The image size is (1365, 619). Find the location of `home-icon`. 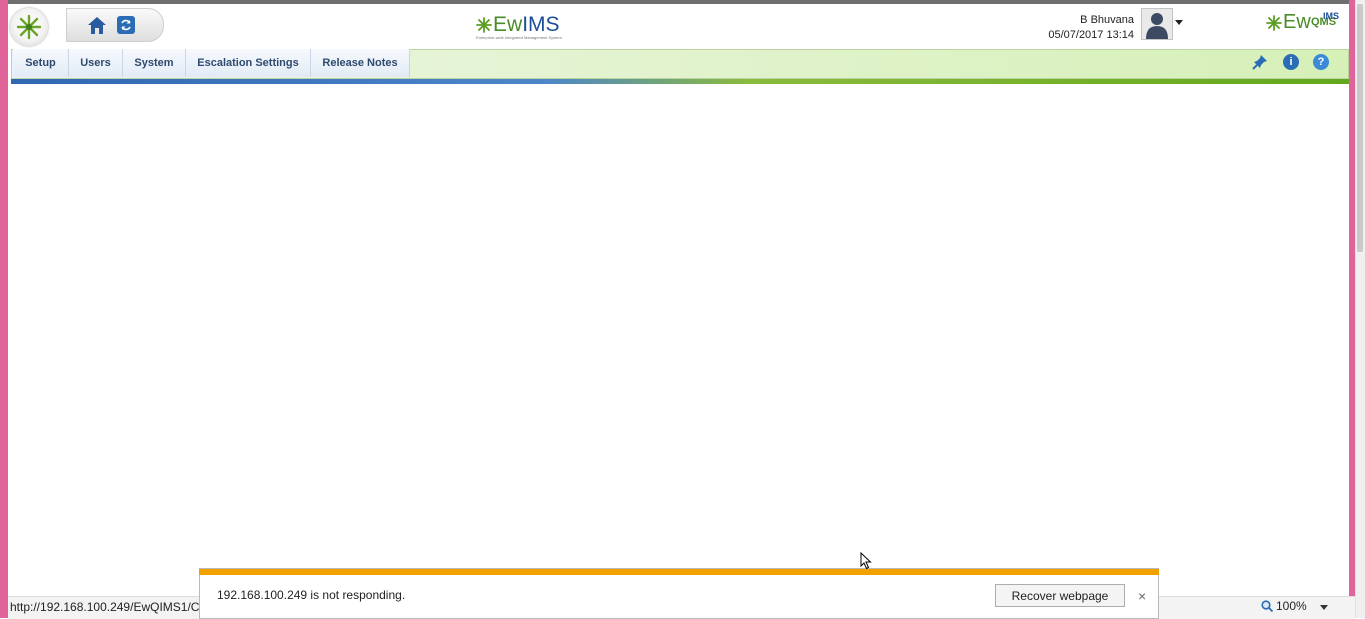

home-icon is located at coordinates (97, 25).